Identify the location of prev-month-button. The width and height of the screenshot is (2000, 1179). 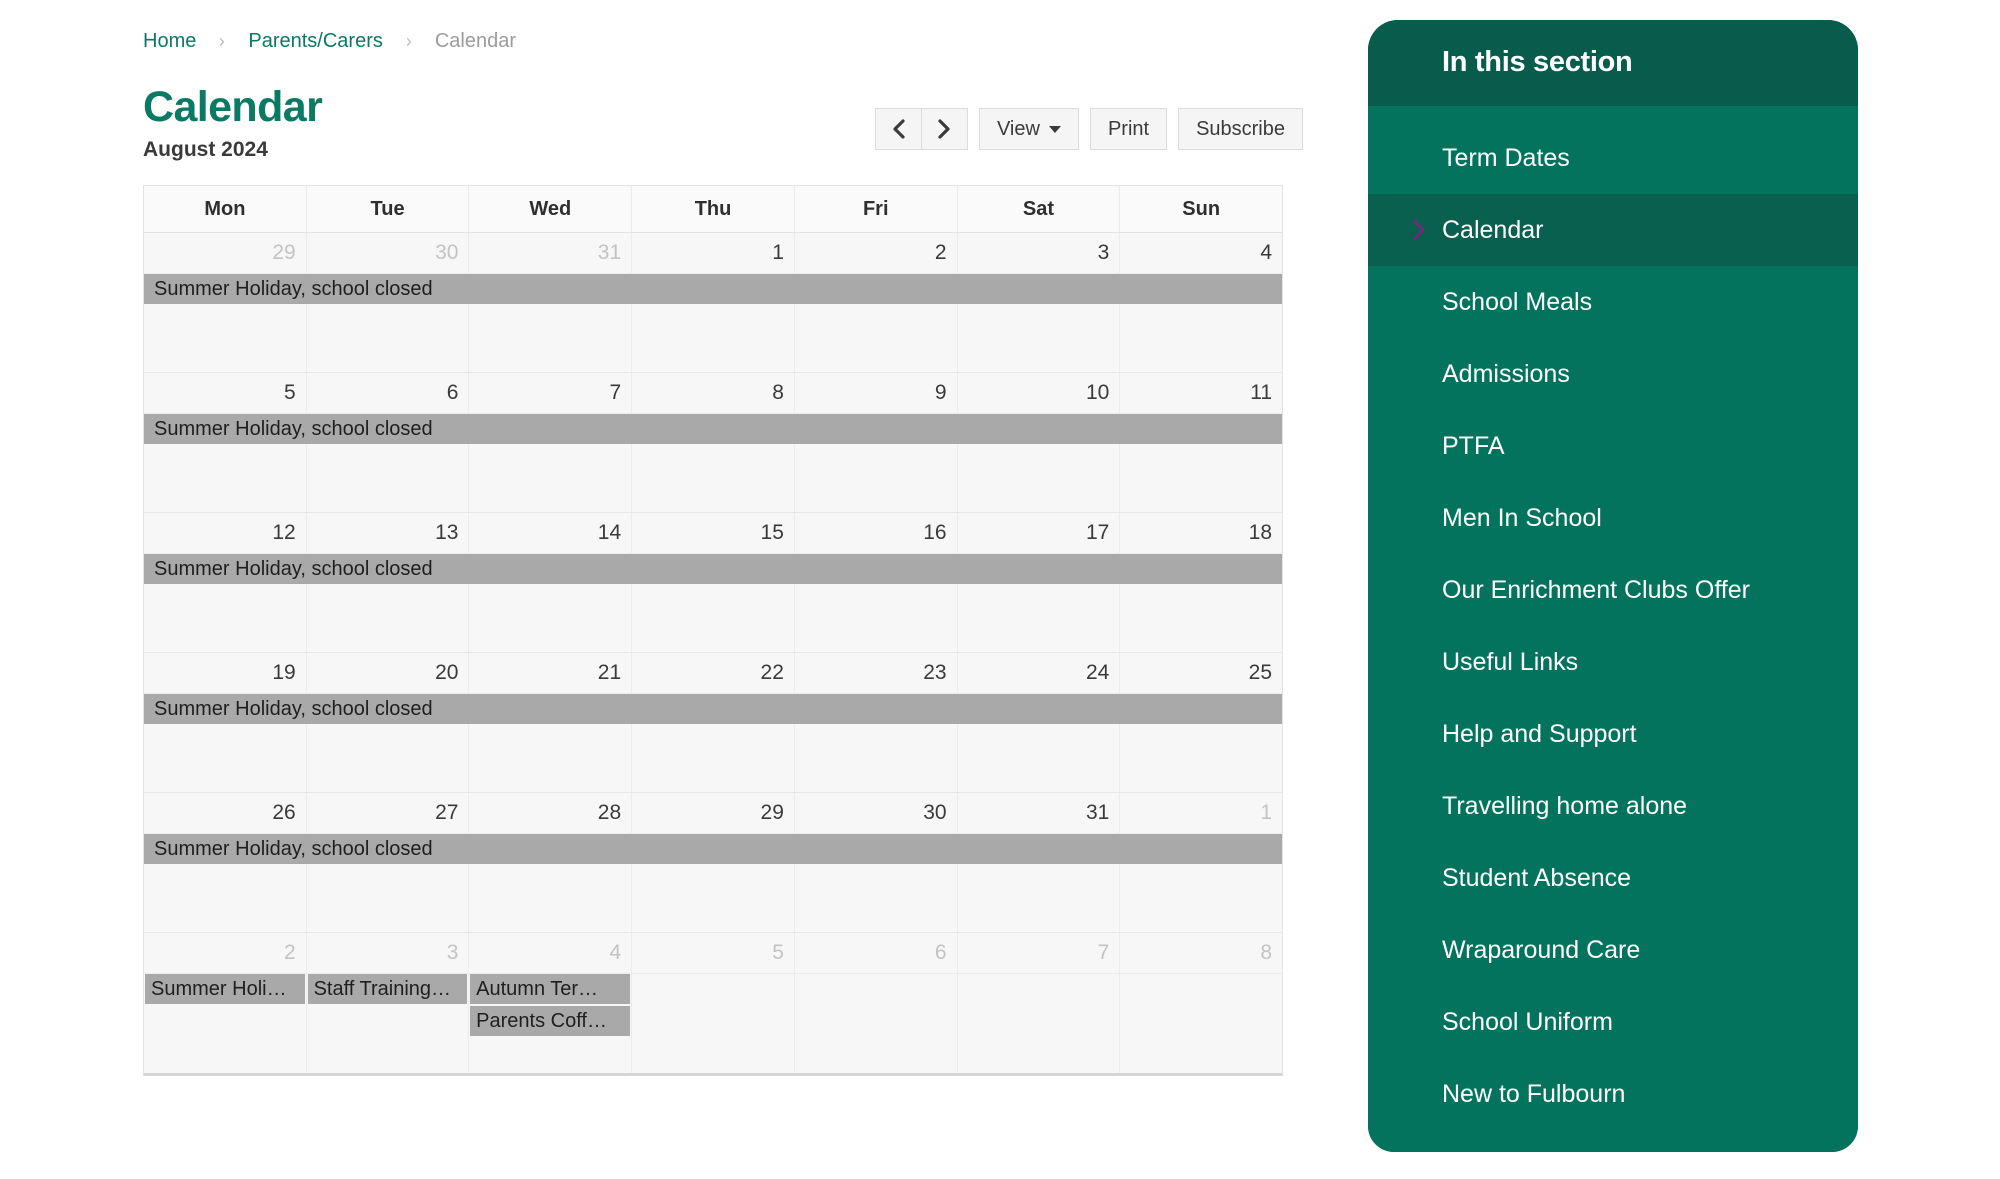
(898, 129).